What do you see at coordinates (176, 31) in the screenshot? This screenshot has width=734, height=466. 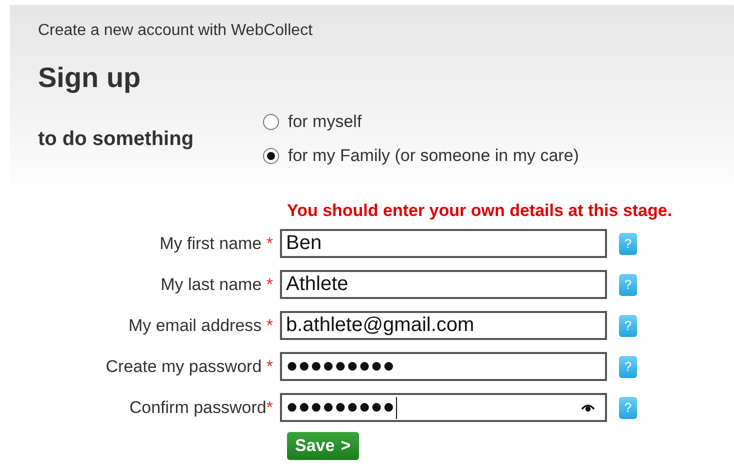 I see `subtitle: Create a new account with WebCollect` at bounding box center [176, 31].